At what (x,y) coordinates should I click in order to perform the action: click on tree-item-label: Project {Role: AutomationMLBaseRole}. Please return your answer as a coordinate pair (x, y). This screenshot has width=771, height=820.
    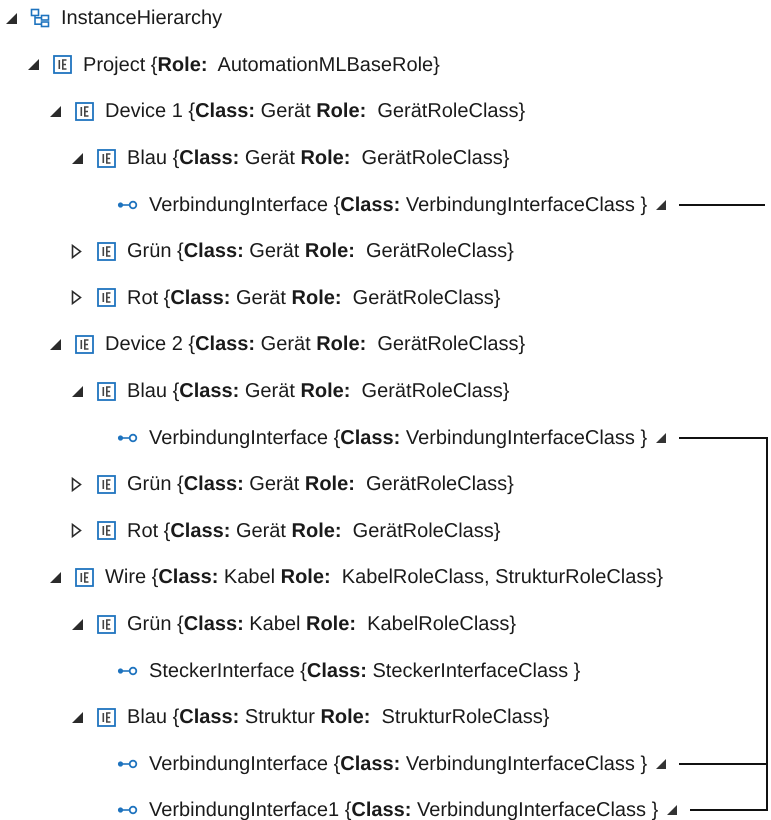
    Looking at the image, I should click on (261, 65).